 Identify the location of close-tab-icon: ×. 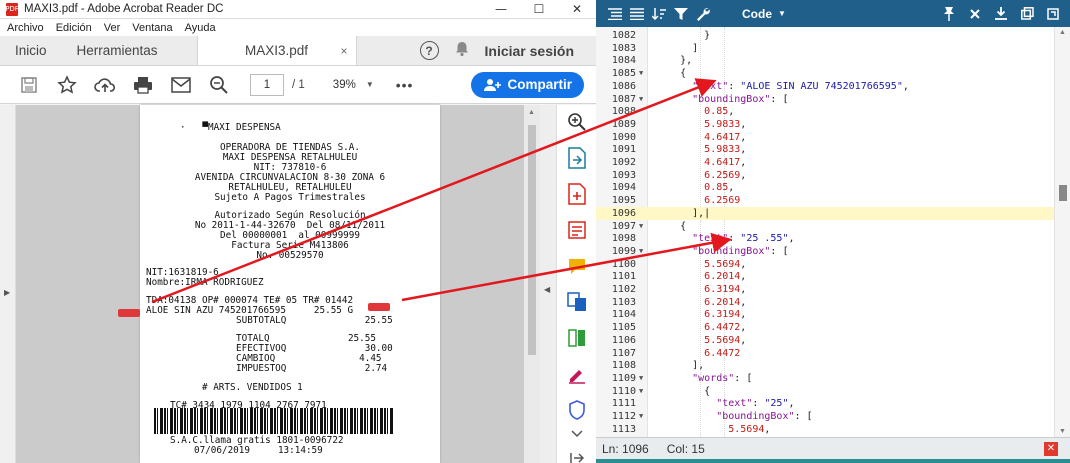
(344, 51).